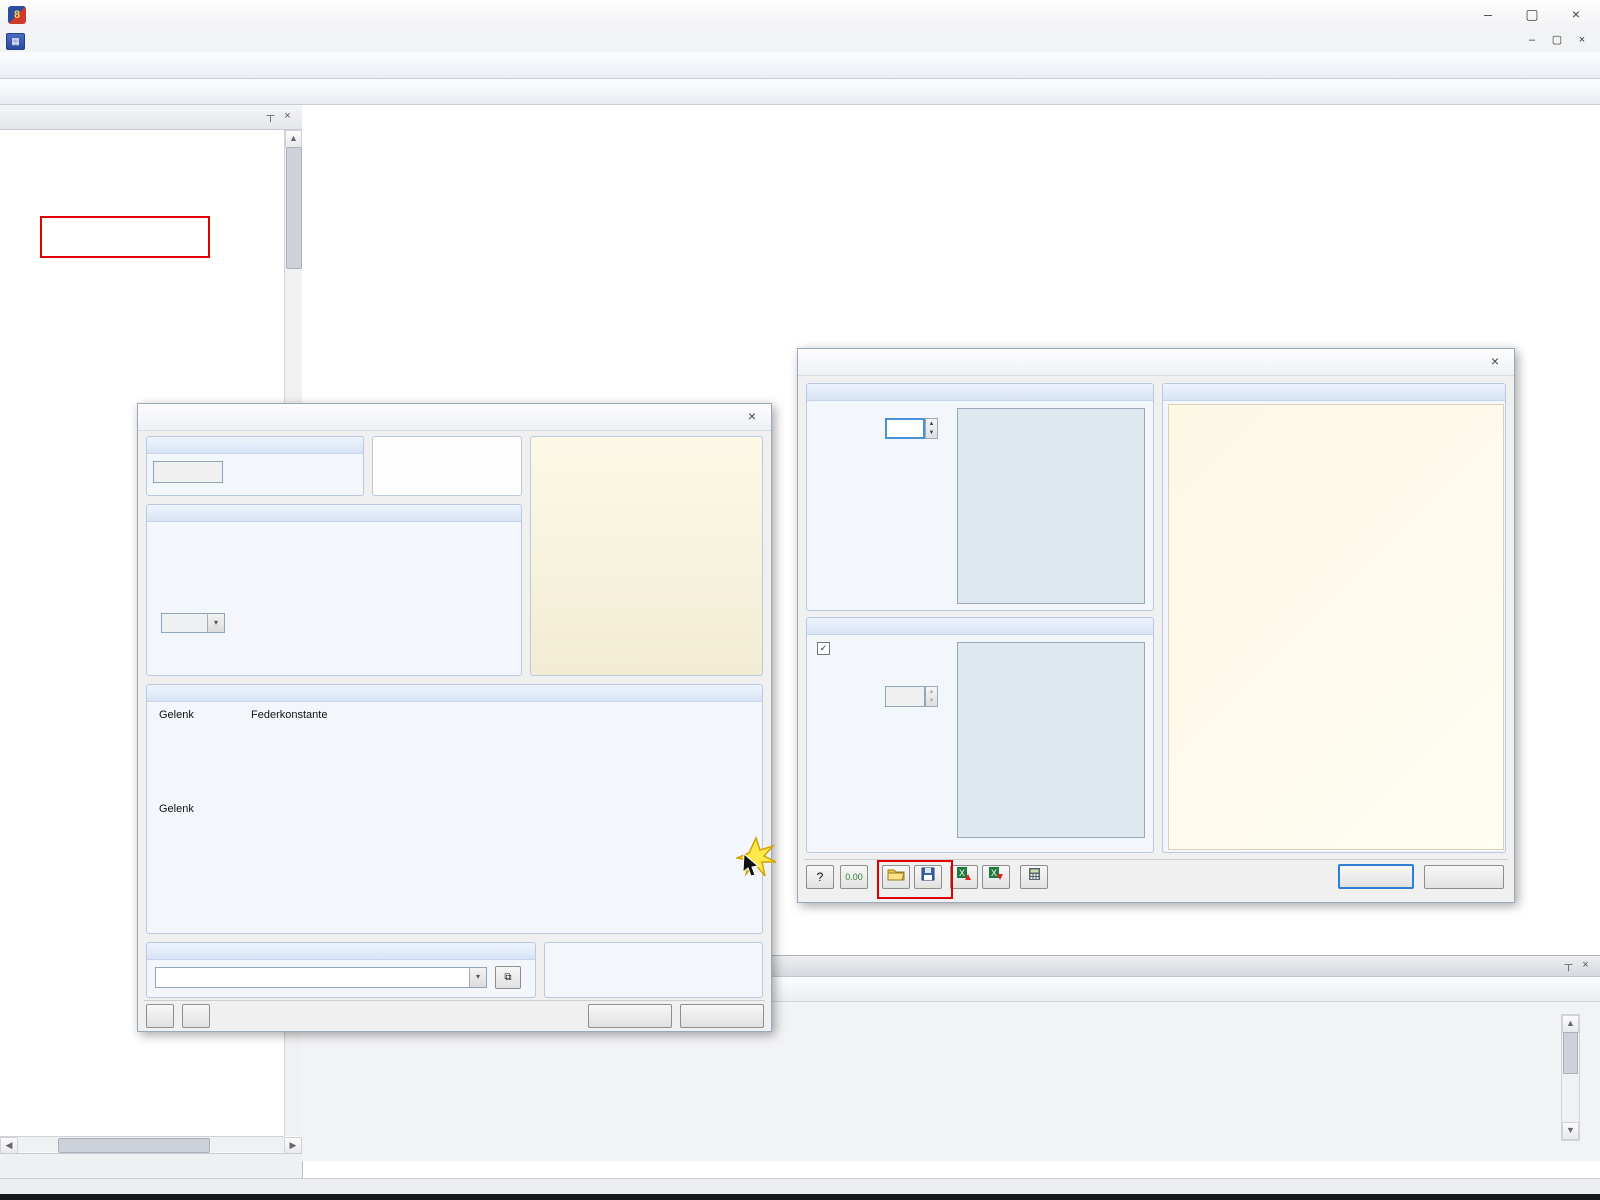 This screenshot has width=1600, height=1200. I want to click on hinge-illustration, so click(646, 556).